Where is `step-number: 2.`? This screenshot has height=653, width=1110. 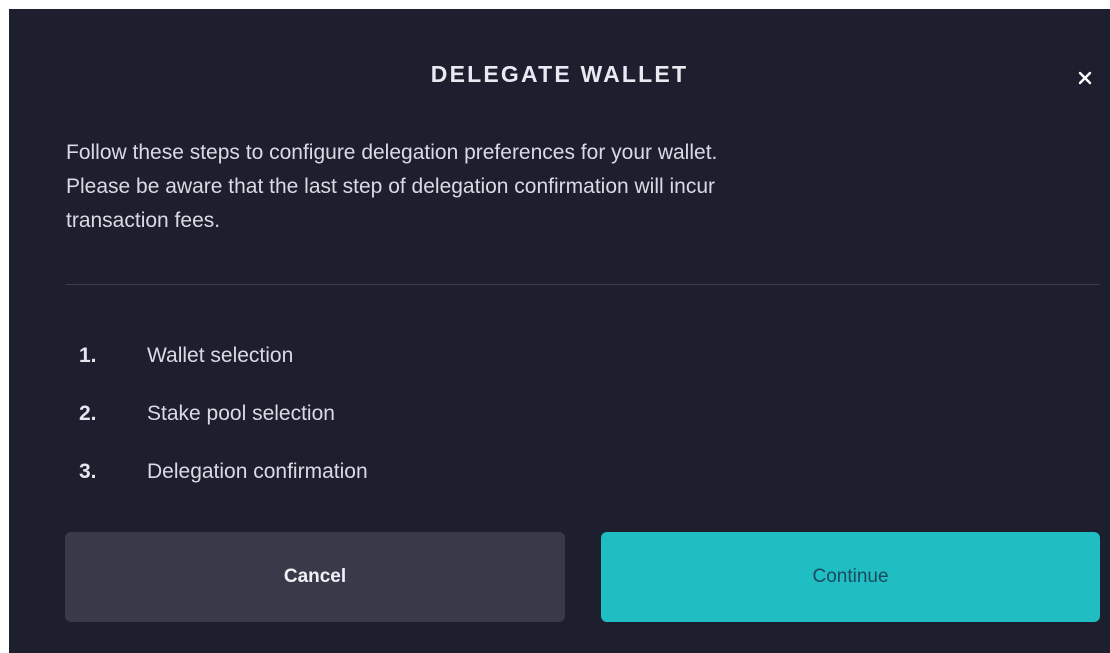
step-number: 2. is located at coordinates (88, 413).